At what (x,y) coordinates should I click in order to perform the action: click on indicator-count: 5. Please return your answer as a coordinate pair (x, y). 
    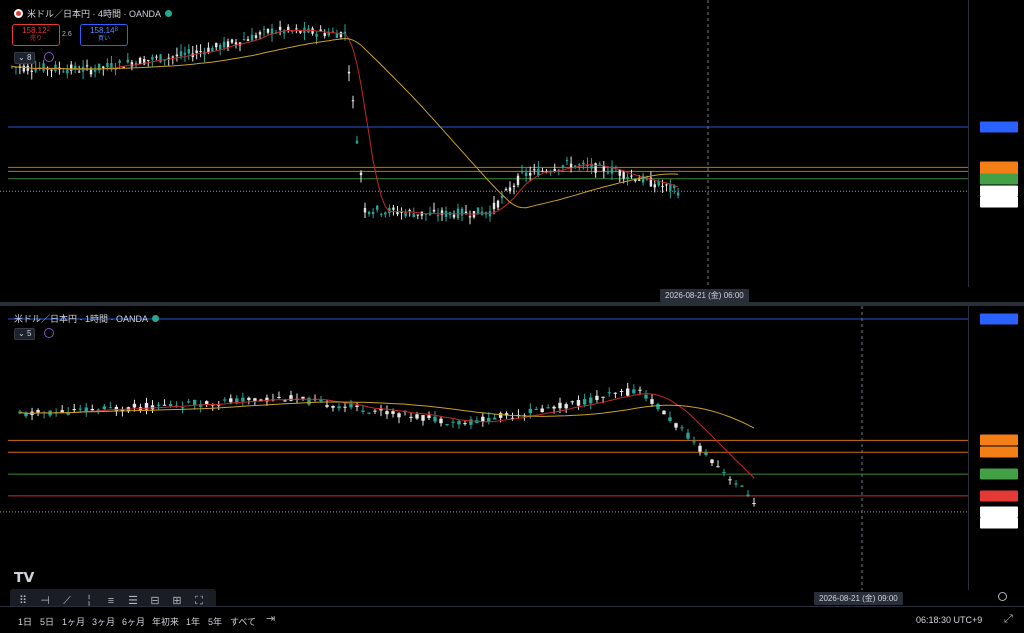
    Looking at the image, I should click on (29, 333).